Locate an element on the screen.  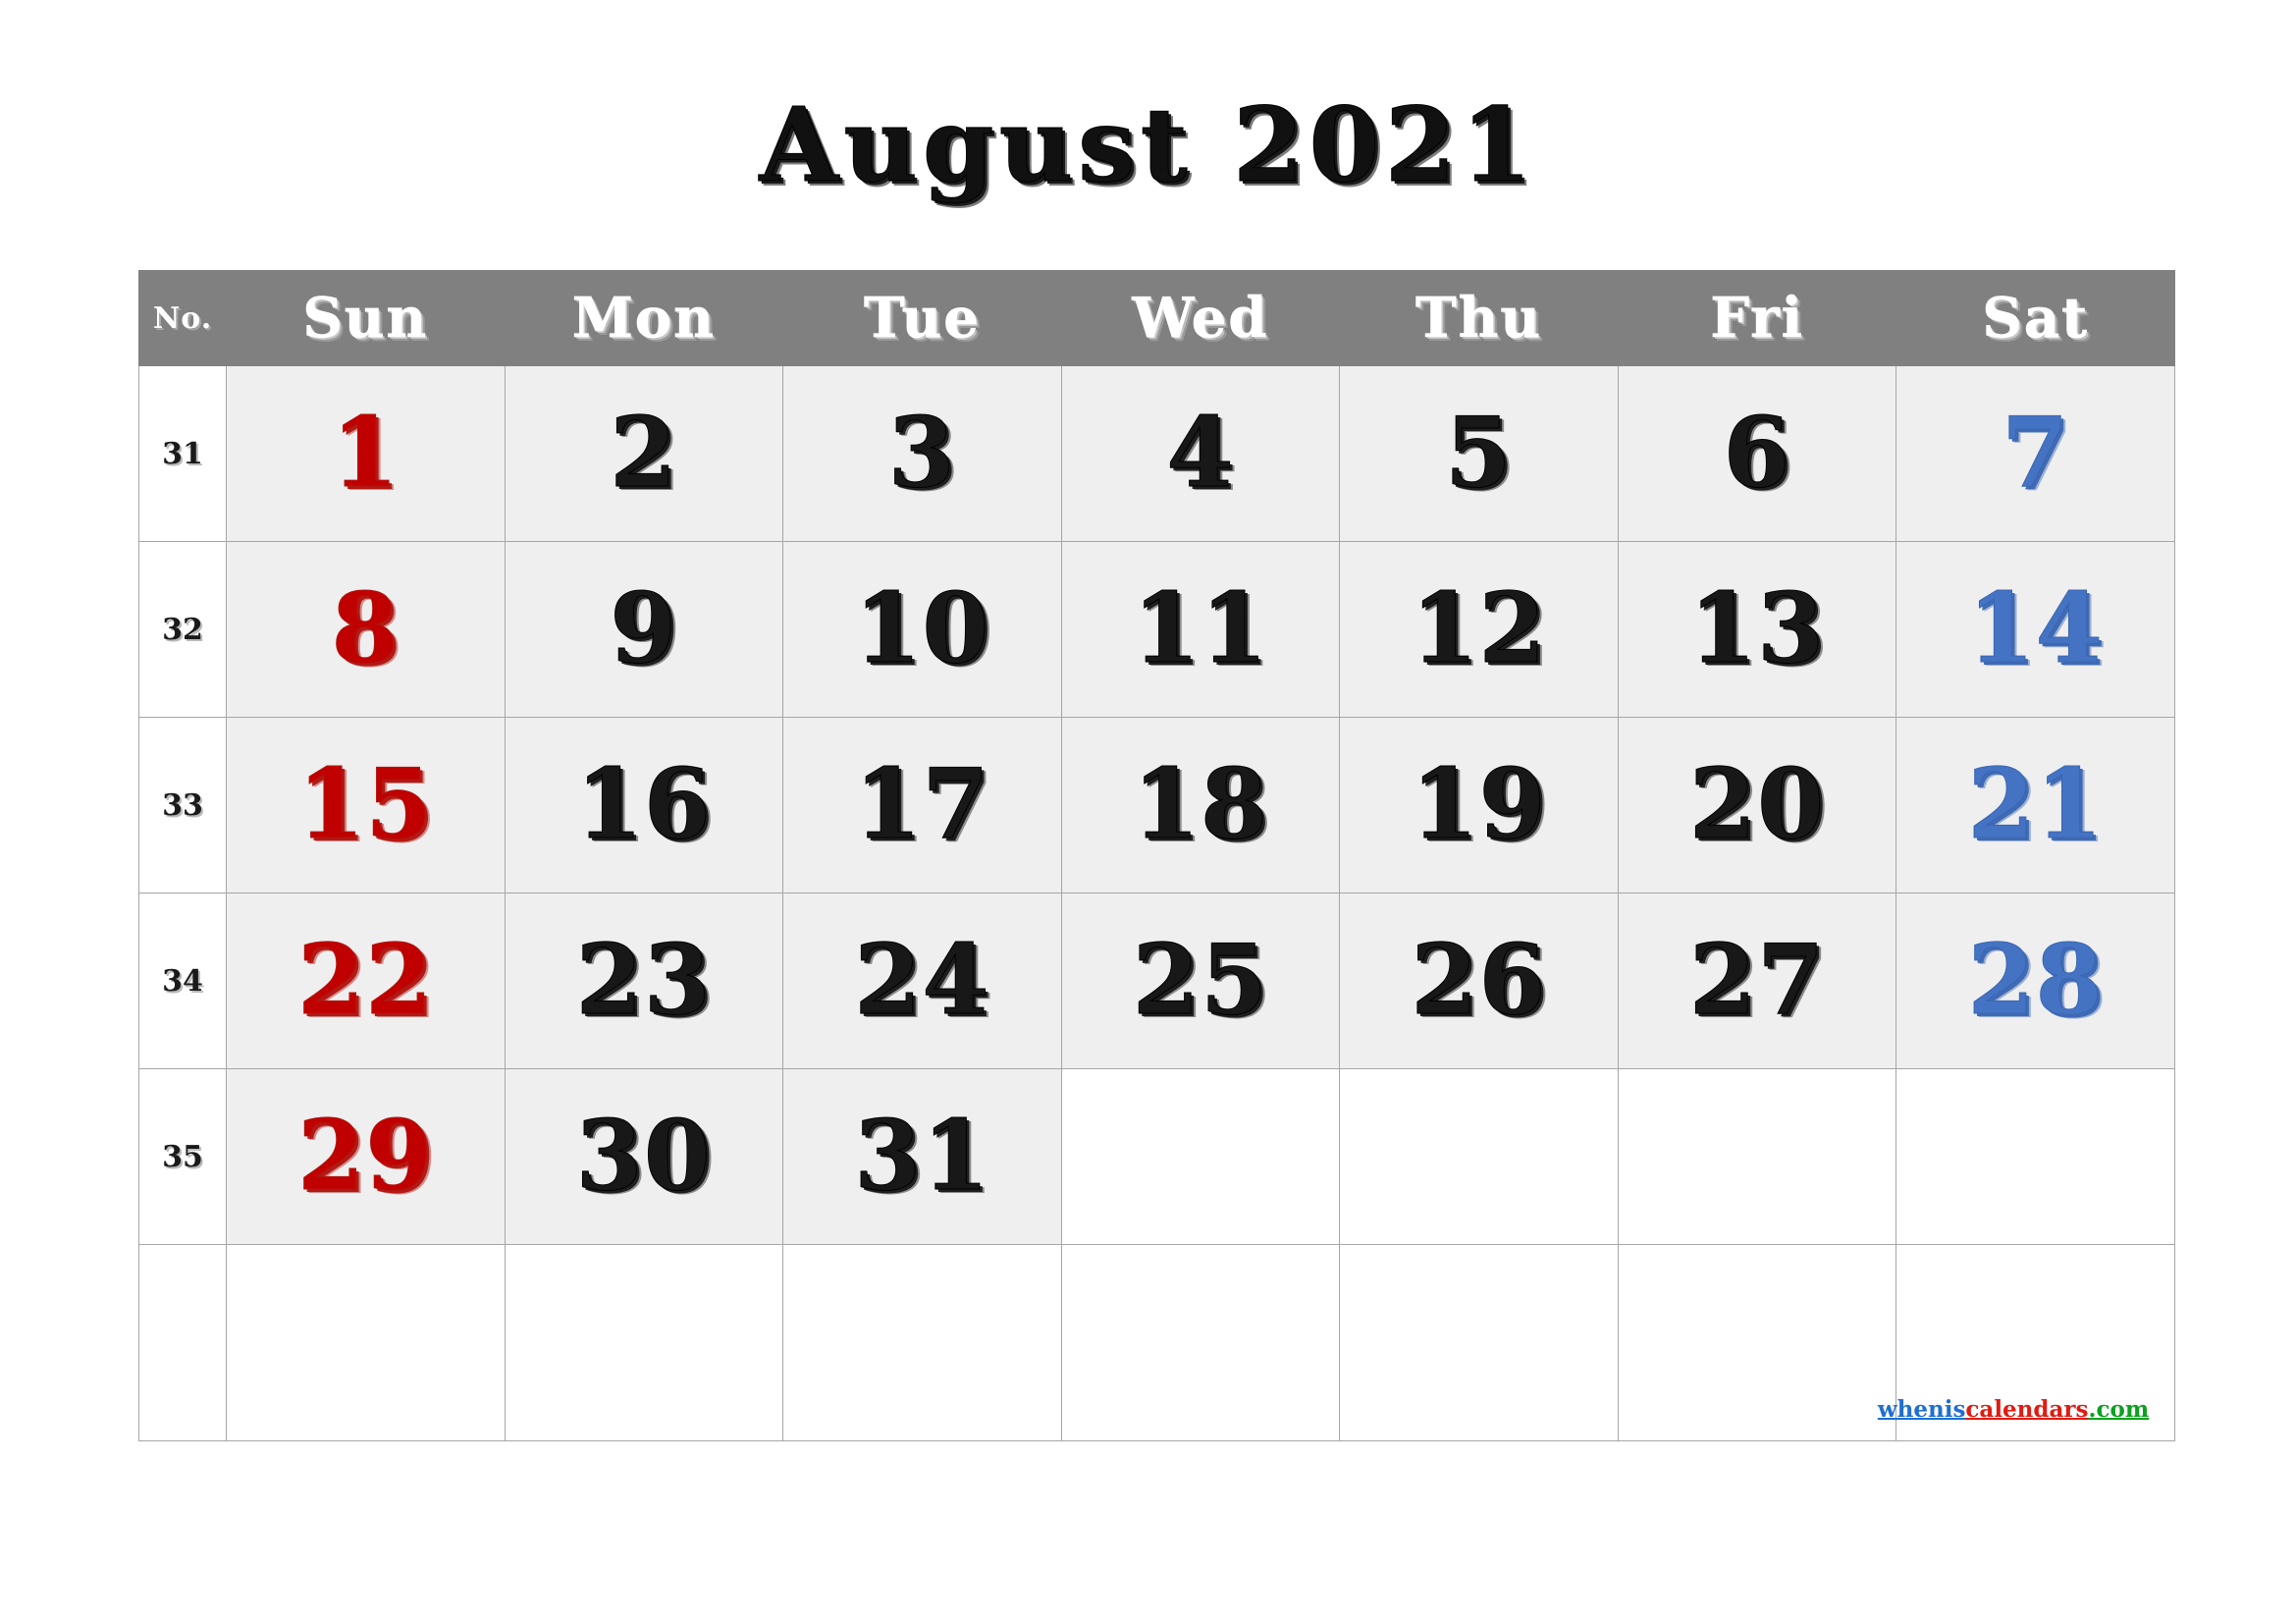
day-number: 23 is located at coordinates (644, 980).